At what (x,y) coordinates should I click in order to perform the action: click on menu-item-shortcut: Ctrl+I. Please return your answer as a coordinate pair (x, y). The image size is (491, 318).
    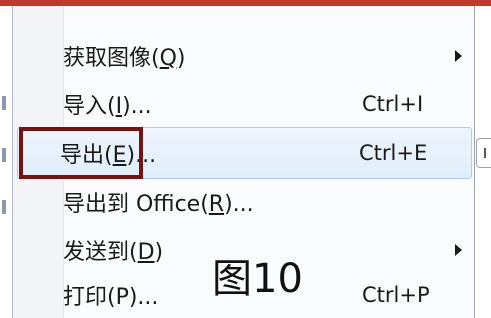
    Looking at the image, I should click on (393, 104).